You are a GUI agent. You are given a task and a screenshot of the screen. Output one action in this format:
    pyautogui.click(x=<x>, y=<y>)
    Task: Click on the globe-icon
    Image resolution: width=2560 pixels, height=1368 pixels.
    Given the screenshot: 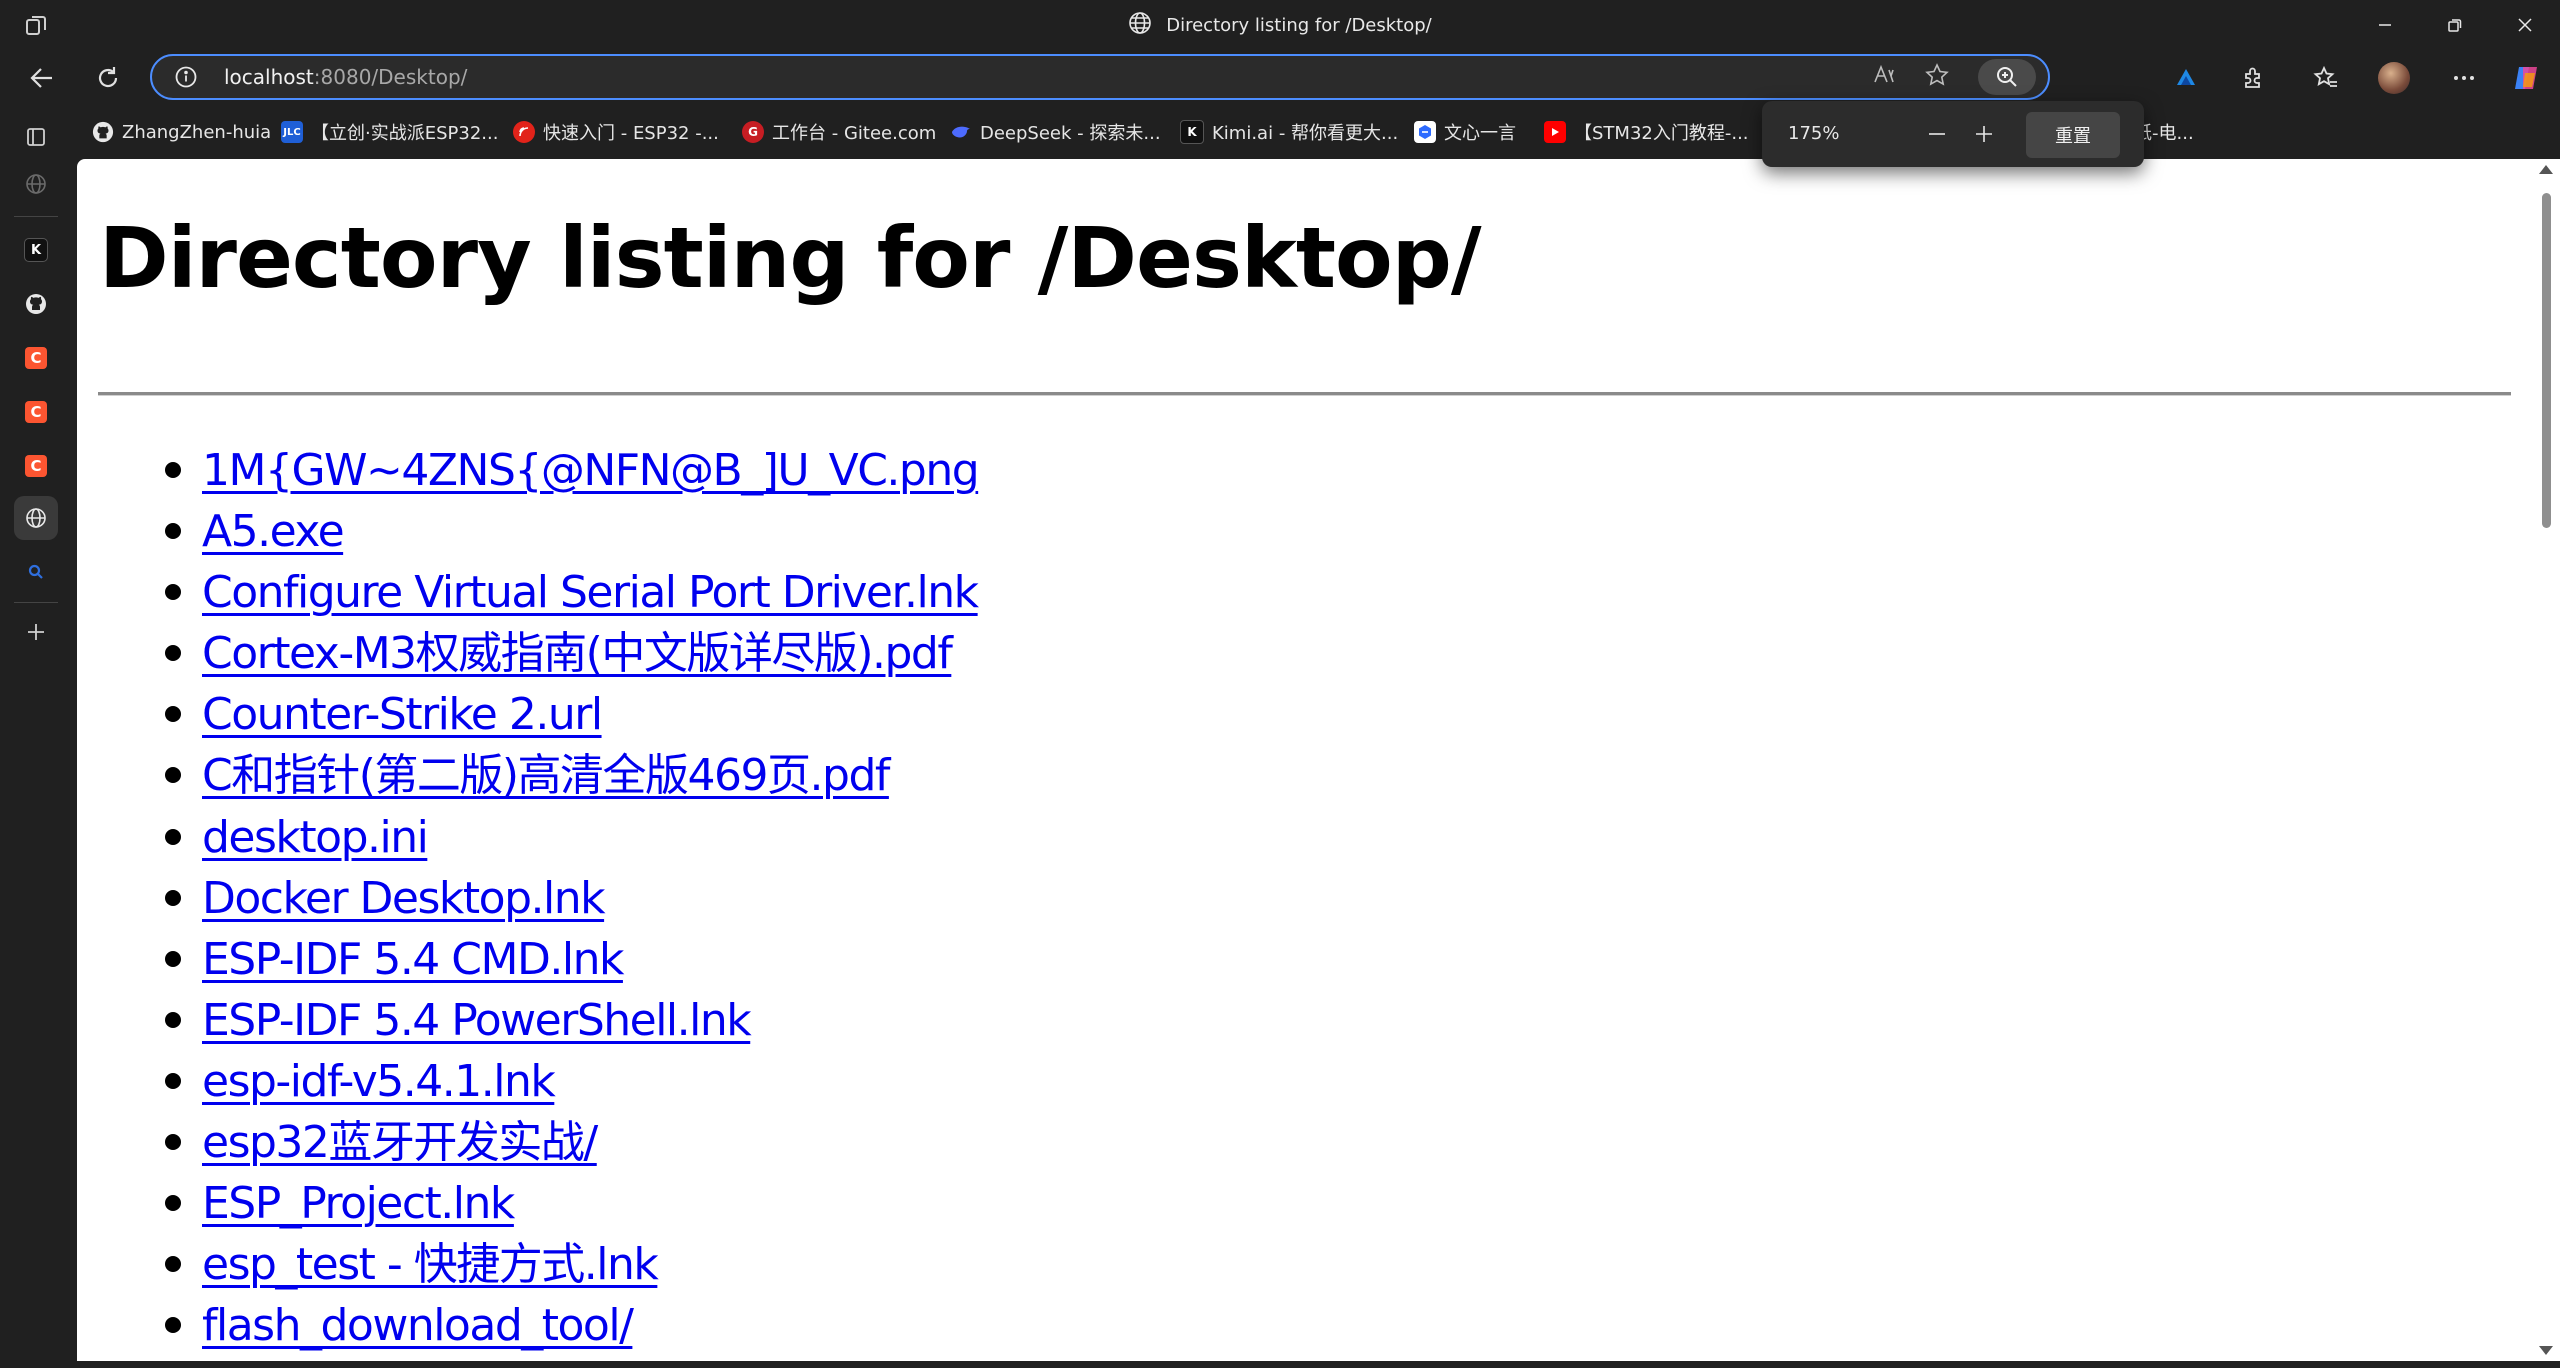 What is the action you would take?
    pyautogui.click(x=1140, y=25)
    